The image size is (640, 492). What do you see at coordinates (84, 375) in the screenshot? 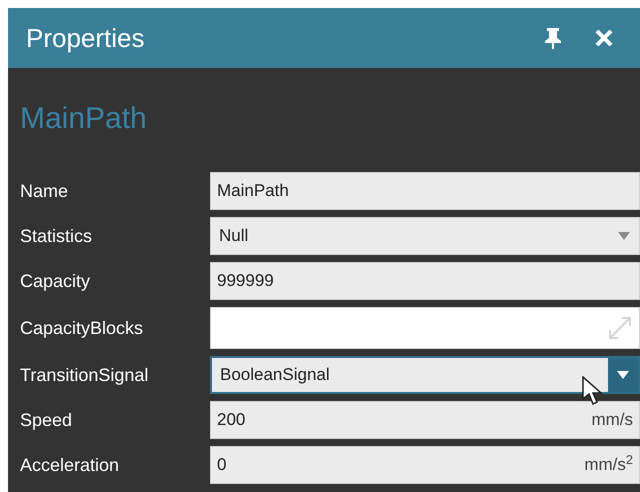
I see `property-label: TransitionSignal` at bounding box center [84, 375].